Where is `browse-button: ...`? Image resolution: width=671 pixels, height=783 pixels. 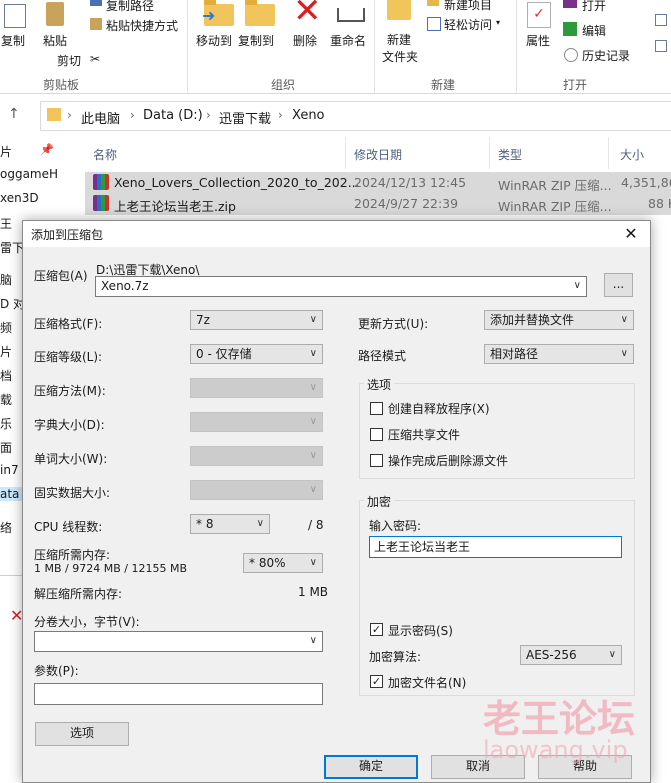
browse-button: ... is located at coordinates (618, 285).